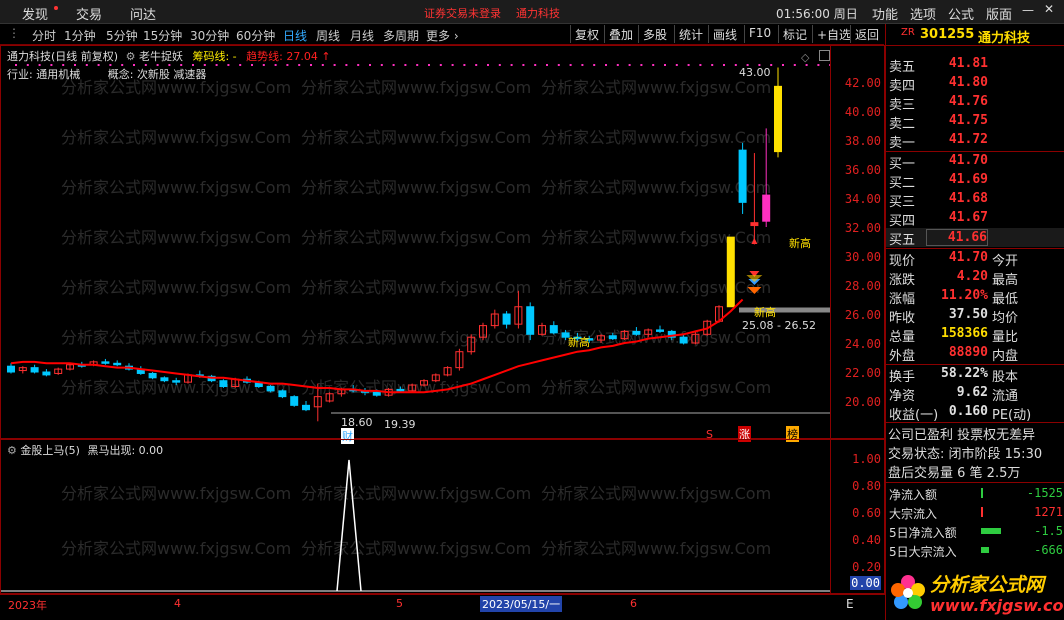 This screenshot has width=1064, height=620. What do you see at coordinates (954, 316) in the screenshot?
I see `stat-row: 昨收 37.50 均价` at bounding box center [954, 316].